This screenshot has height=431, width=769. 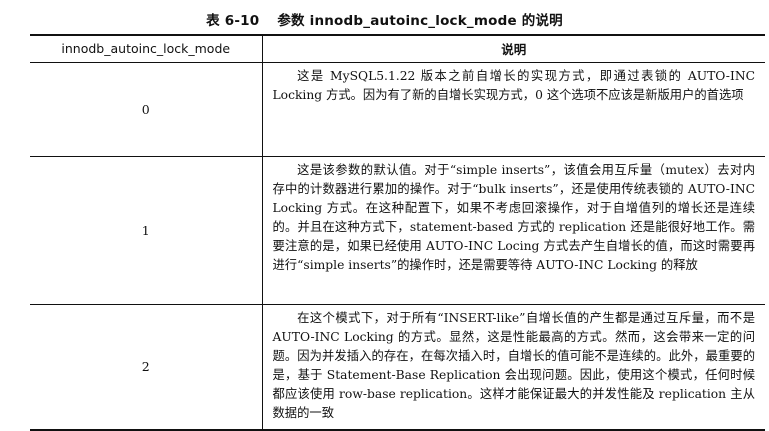 I want to click on table-caption: 表 6-10 参数 innodb_autoinc_lock_mode 的说明, so click(x=384, y=19).